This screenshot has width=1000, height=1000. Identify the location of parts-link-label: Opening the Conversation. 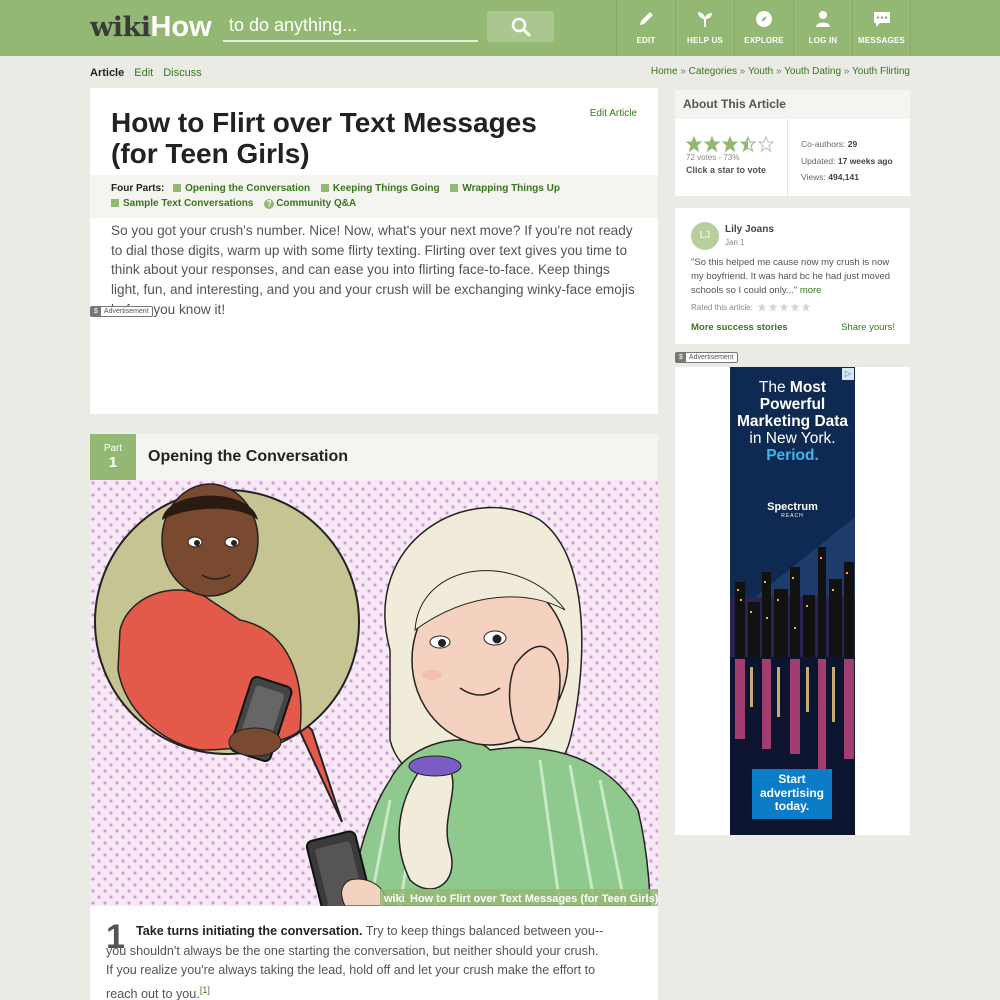
(248, 188).